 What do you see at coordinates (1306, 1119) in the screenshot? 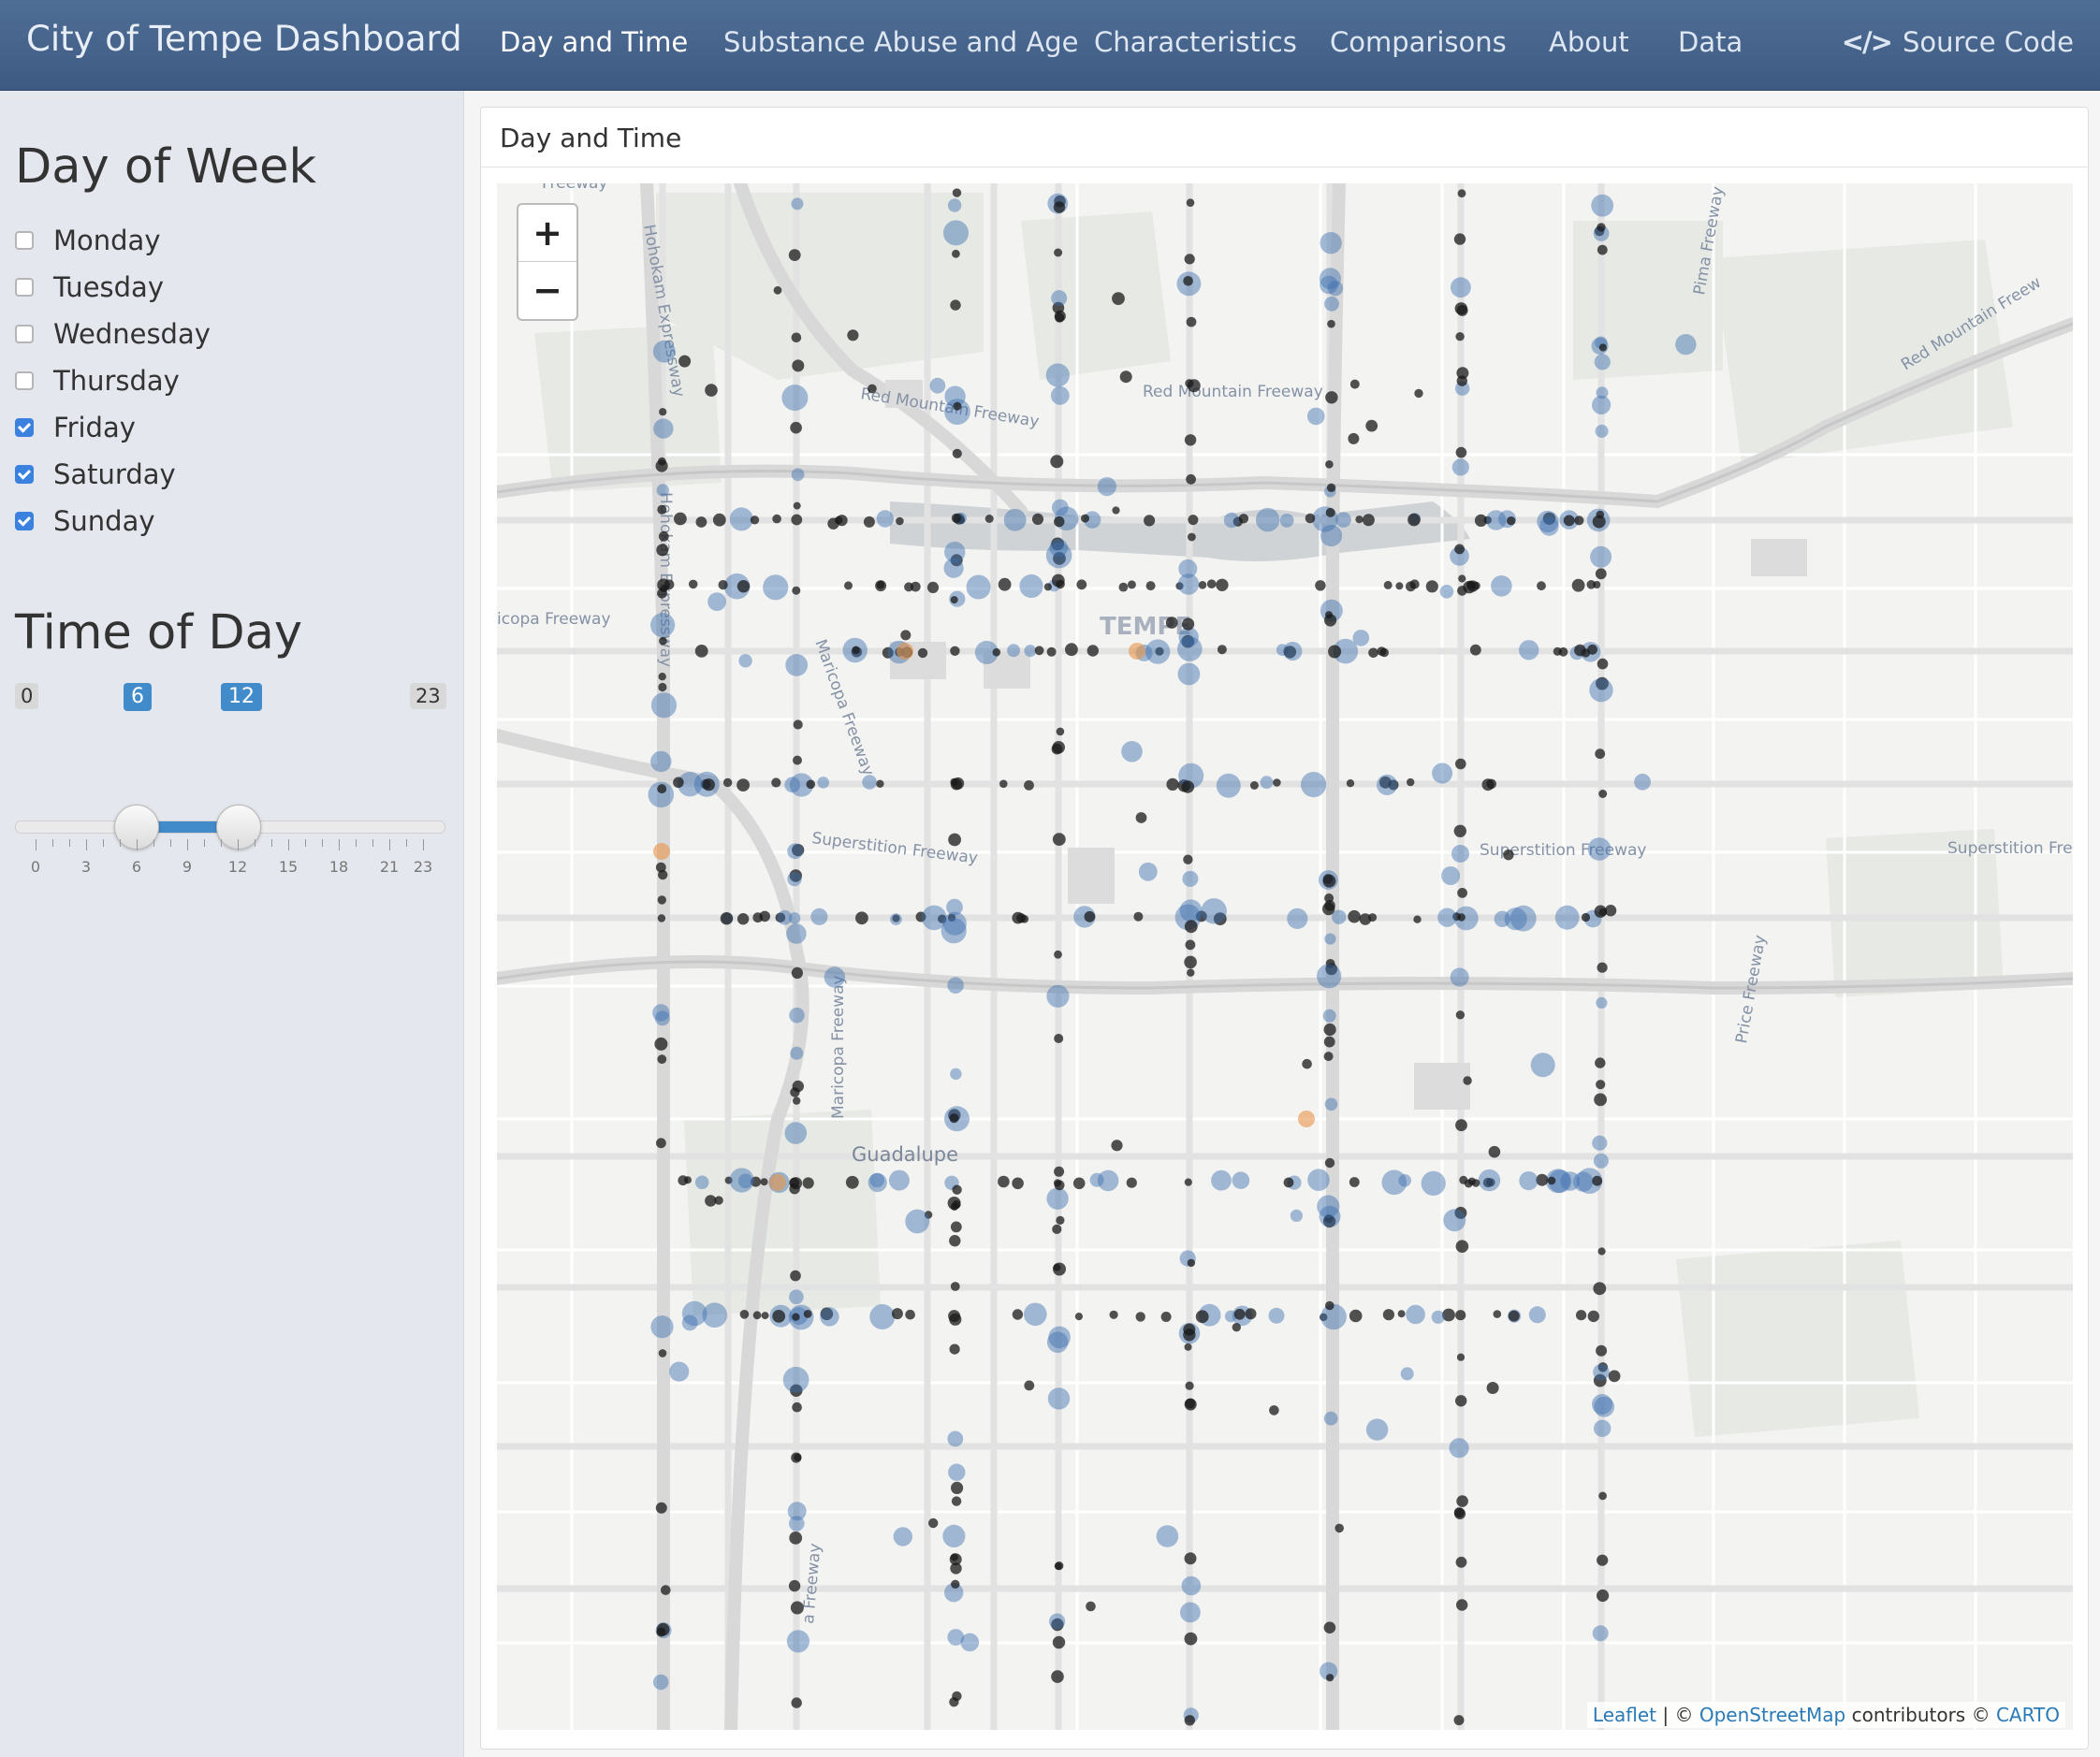
I see `crash-point-severe` at bounding box center [1306, 1119].